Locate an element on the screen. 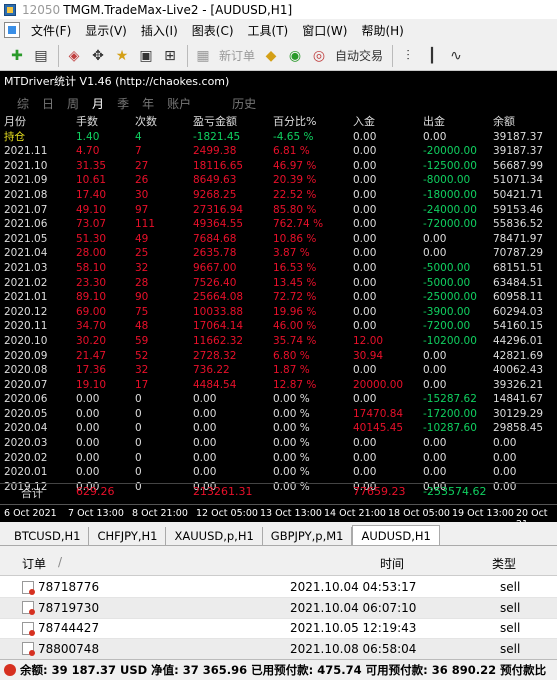  metaeditor-icon: ◆ is located at coordinates (271, 56).